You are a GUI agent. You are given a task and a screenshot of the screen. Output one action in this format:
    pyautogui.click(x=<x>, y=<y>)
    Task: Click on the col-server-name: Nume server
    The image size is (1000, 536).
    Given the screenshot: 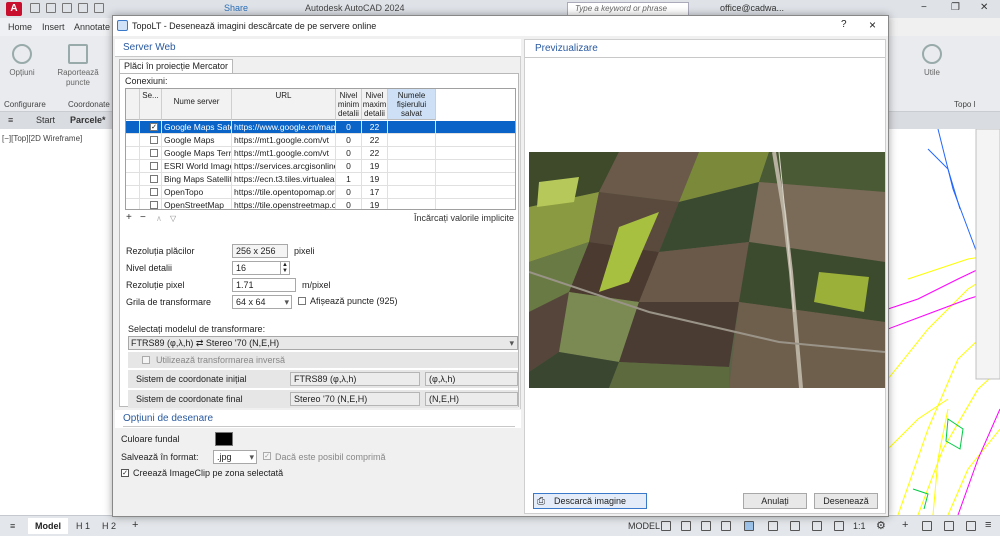 What is the action you would take?
    pyautogui.click(x=197, y=104)
    